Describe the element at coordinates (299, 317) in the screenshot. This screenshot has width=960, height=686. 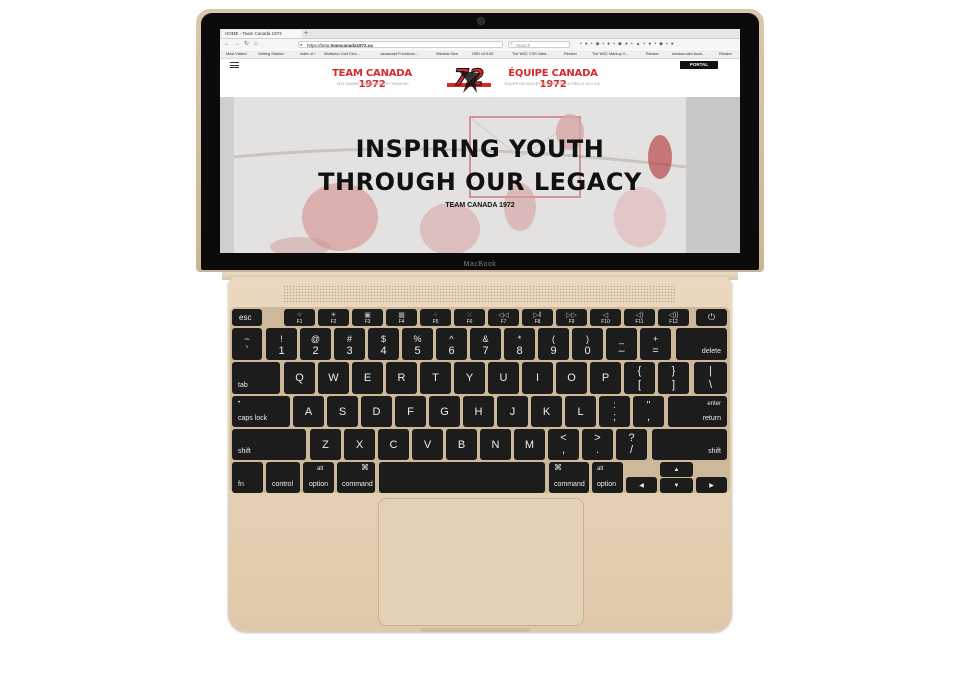
I see `key-f1: ☼ F1` at that location.